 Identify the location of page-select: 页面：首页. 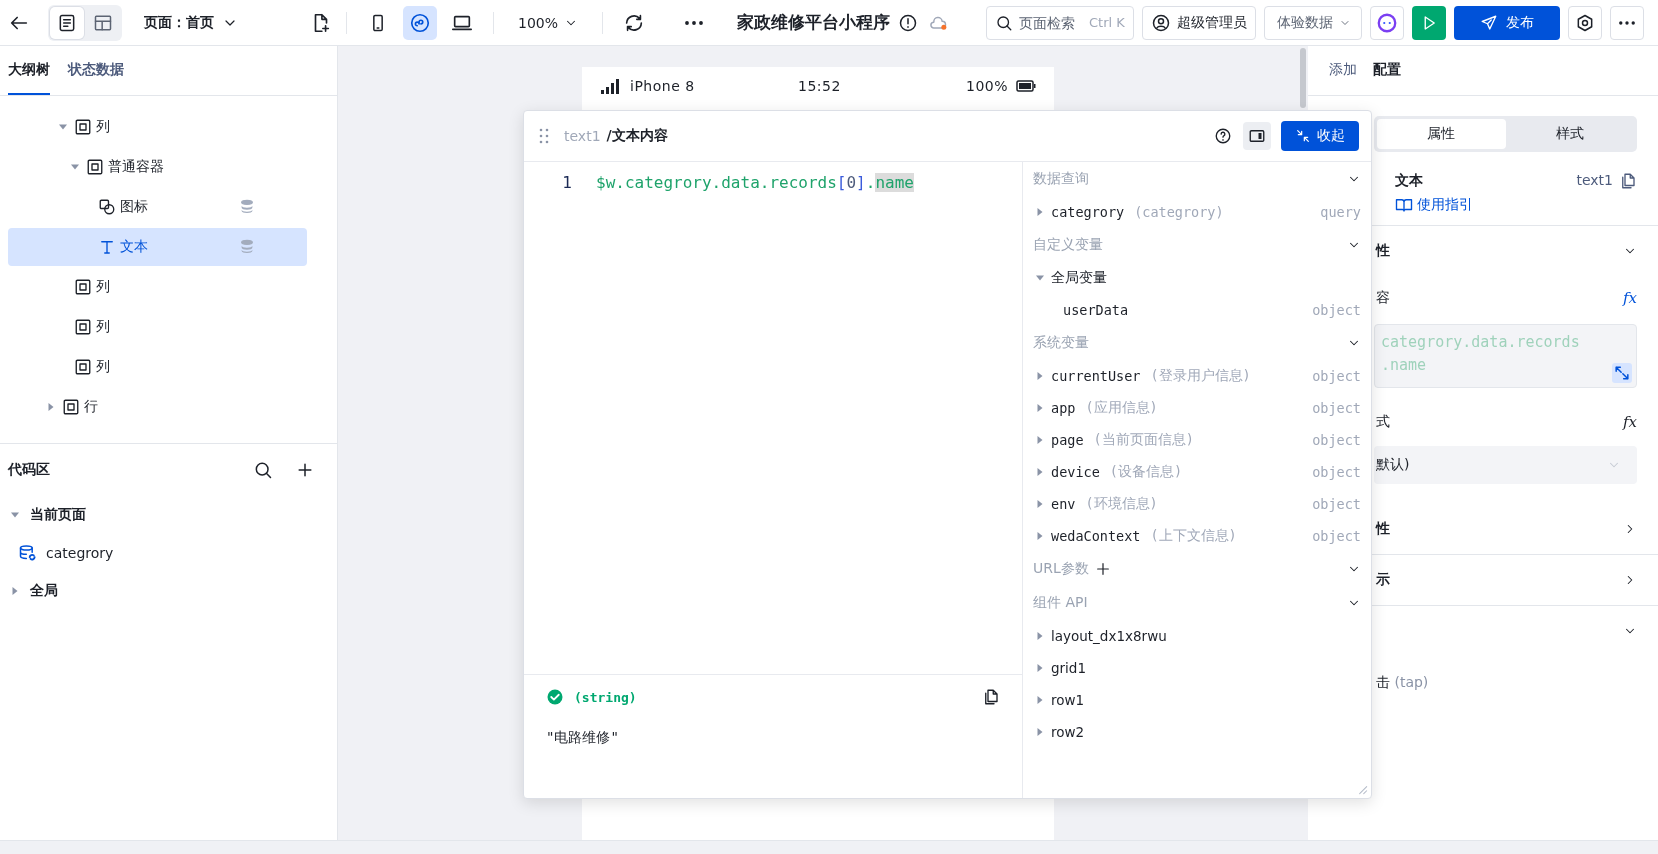
(191, 22).